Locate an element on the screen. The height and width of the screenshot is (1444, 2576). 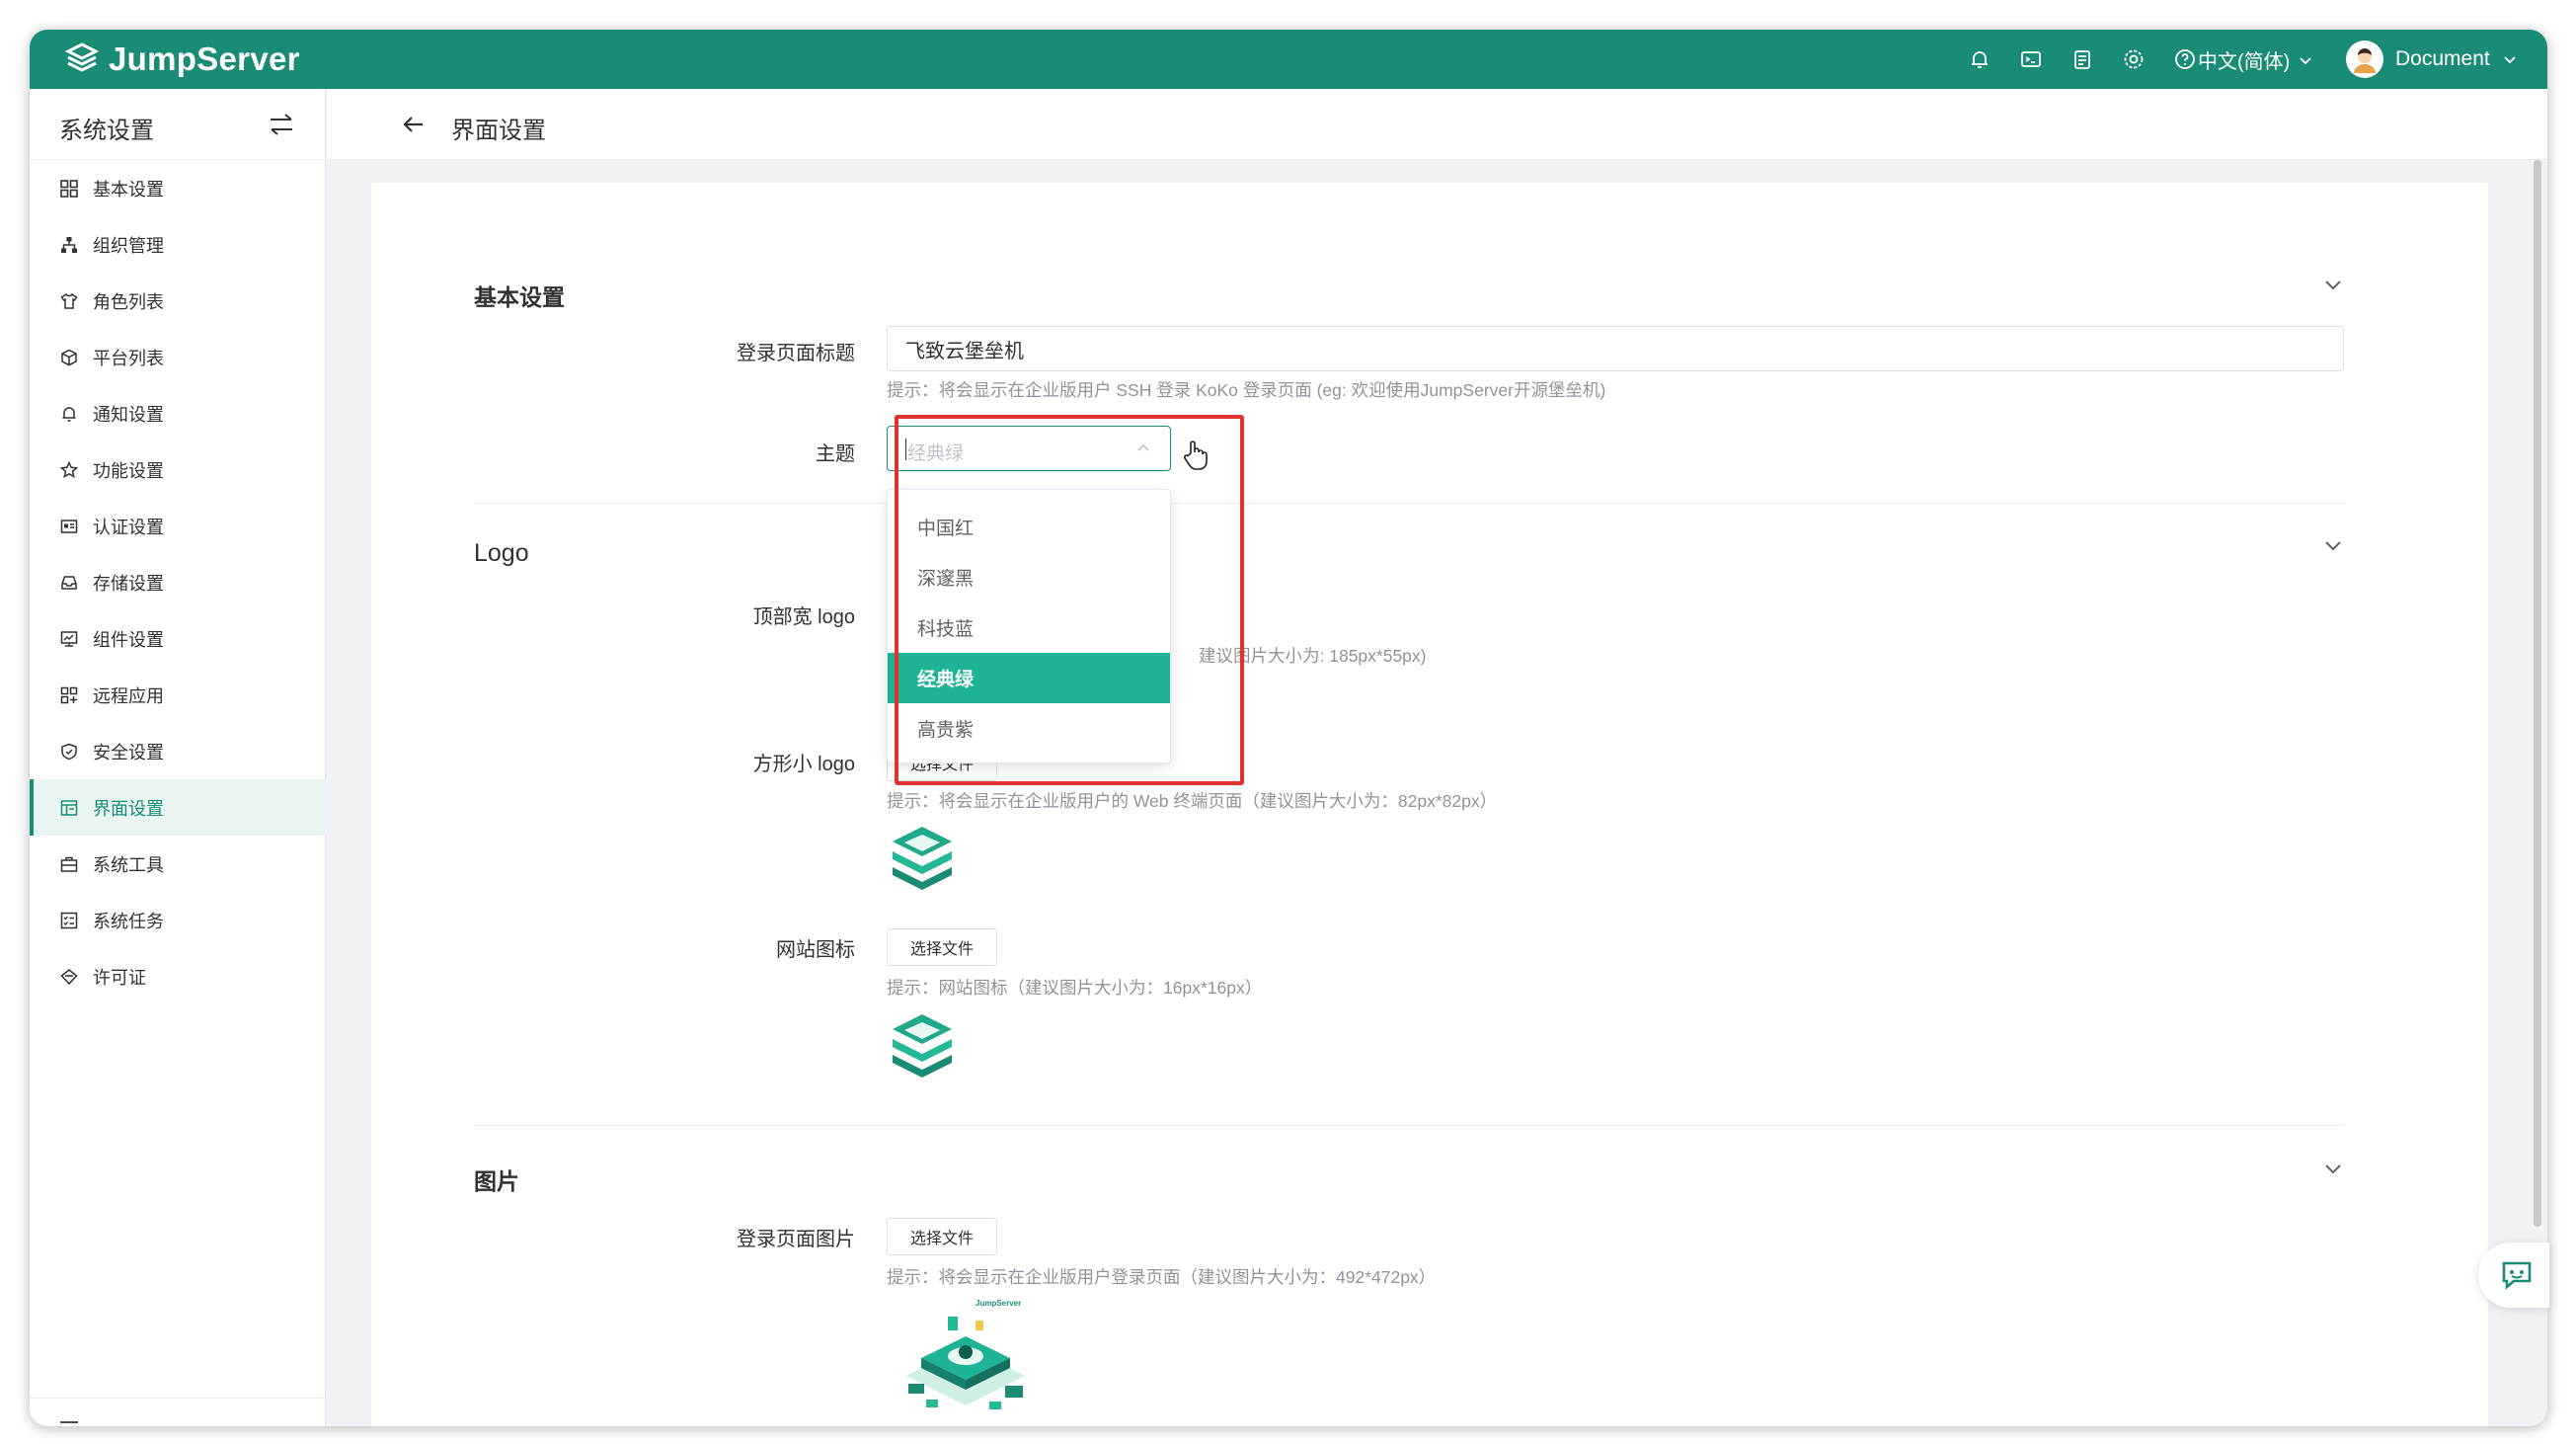
sidebar-item-tools: 系统工具 is located at coordinates (178, 864).